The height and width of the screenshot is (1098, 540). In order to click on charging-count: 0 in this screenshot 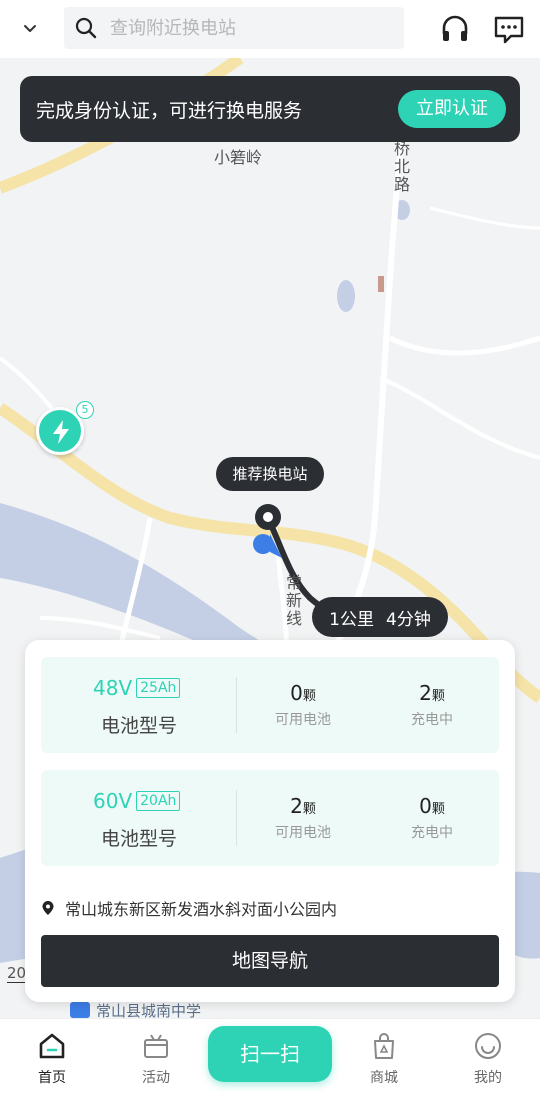, I will do `click(425, 806)`.